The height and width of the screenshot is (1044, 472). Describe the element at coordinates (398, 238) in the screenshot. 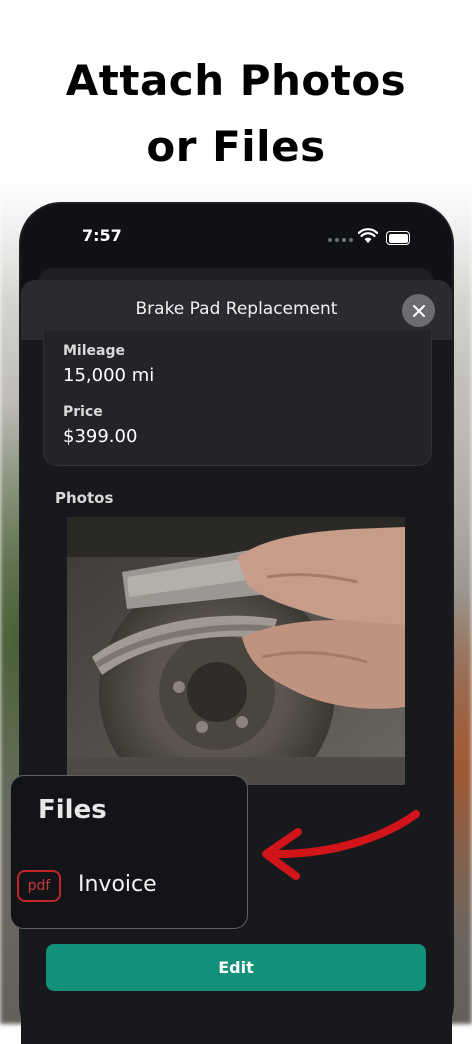

I see `battery-icon` at that location.